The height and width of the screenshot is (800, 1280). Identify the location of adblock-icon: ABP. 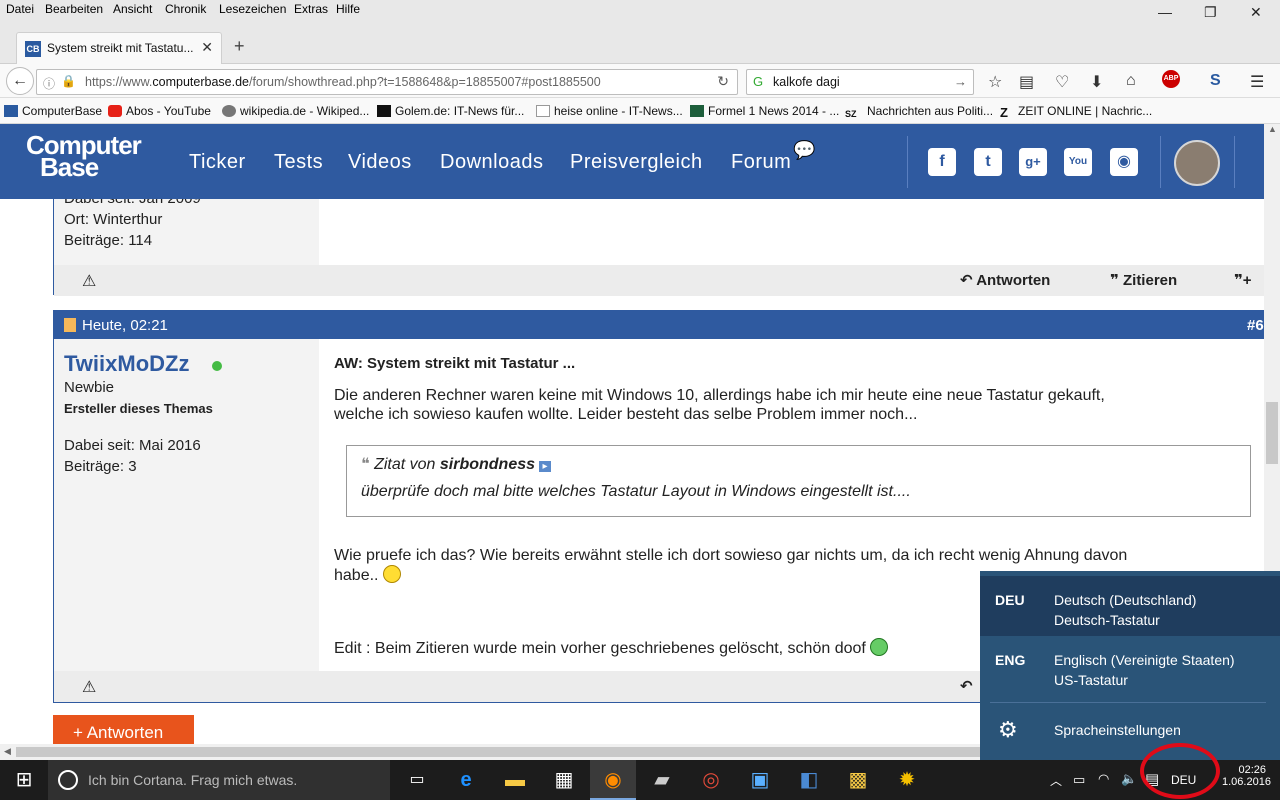
(1171, 79).